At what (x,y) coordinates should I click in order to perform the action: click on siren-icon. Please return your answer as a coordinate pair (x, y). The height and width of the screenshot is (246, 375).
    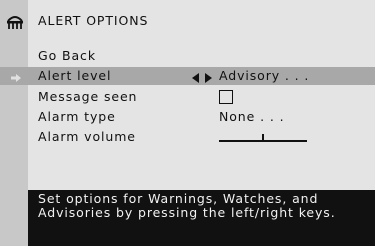
    Looking at the image, I should click on (15, 22).